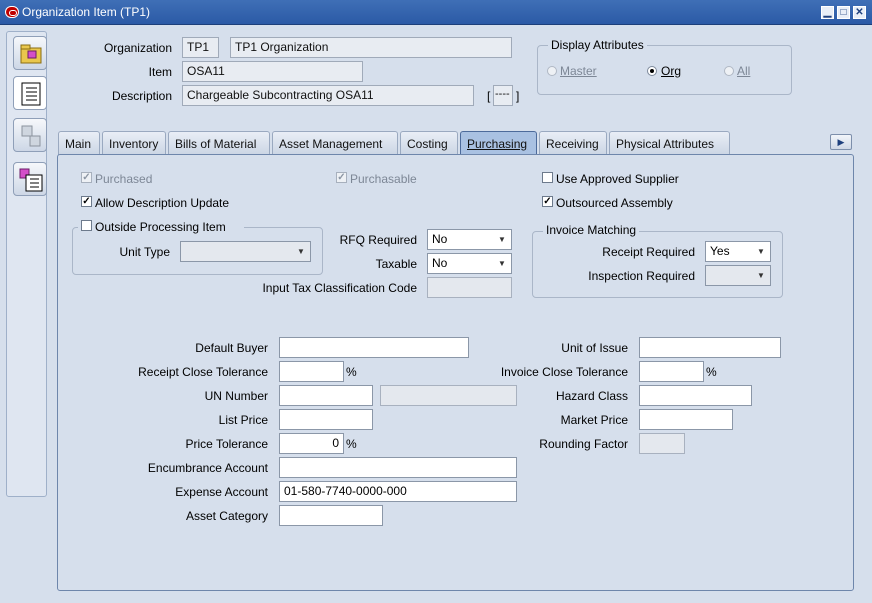  I want to click on input-tax-classification-field, so click(469, 287).